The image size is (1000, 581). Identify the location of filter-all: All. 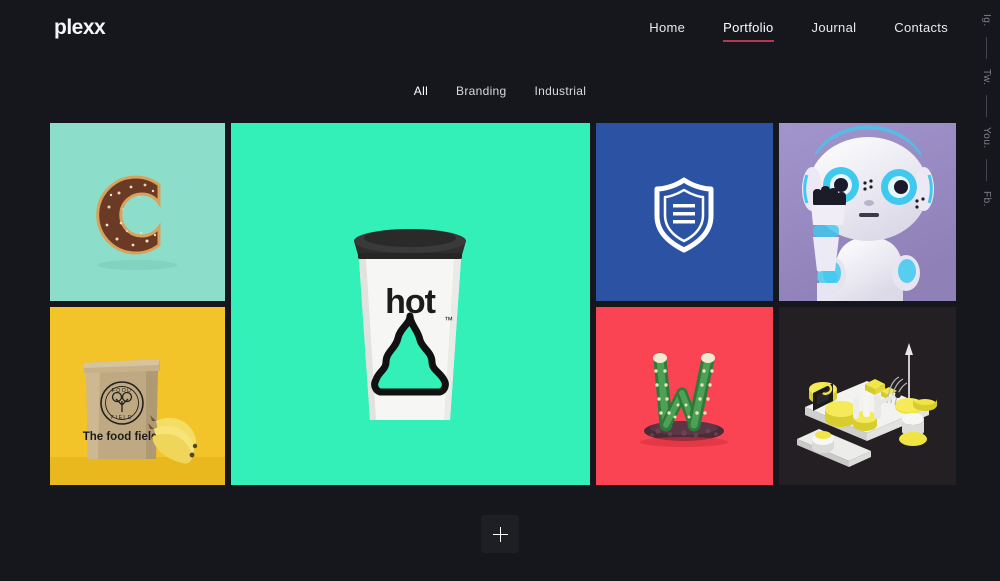
(421, 91).